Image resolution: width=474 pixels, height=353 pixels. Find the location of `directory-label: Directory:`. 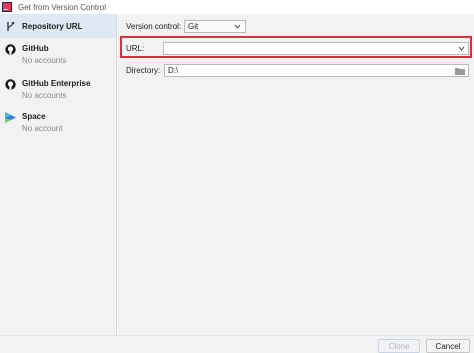

directory-label: Directory: is located at coordinates (143, 70).